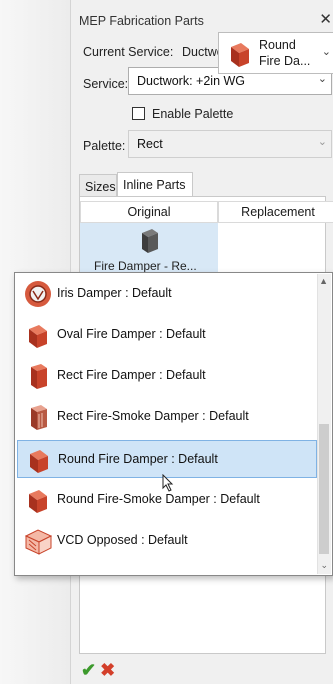 The height and width of the screenshot is (684, 333). I want to click on list-item-round-fire-damper: Round Fire Damper : Default, so click(167, 459).